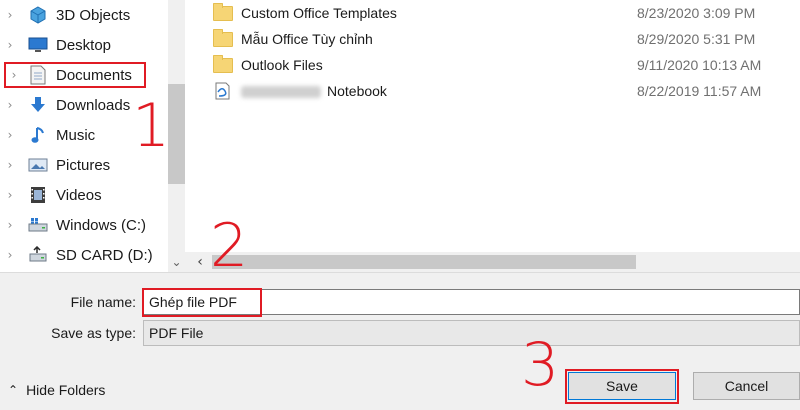 The image size is (800, 410). What do you see at coordinates (471, 333) in the screenshot?
I see `save-as-type-select: PDF File` at bounding box center [471, 333].